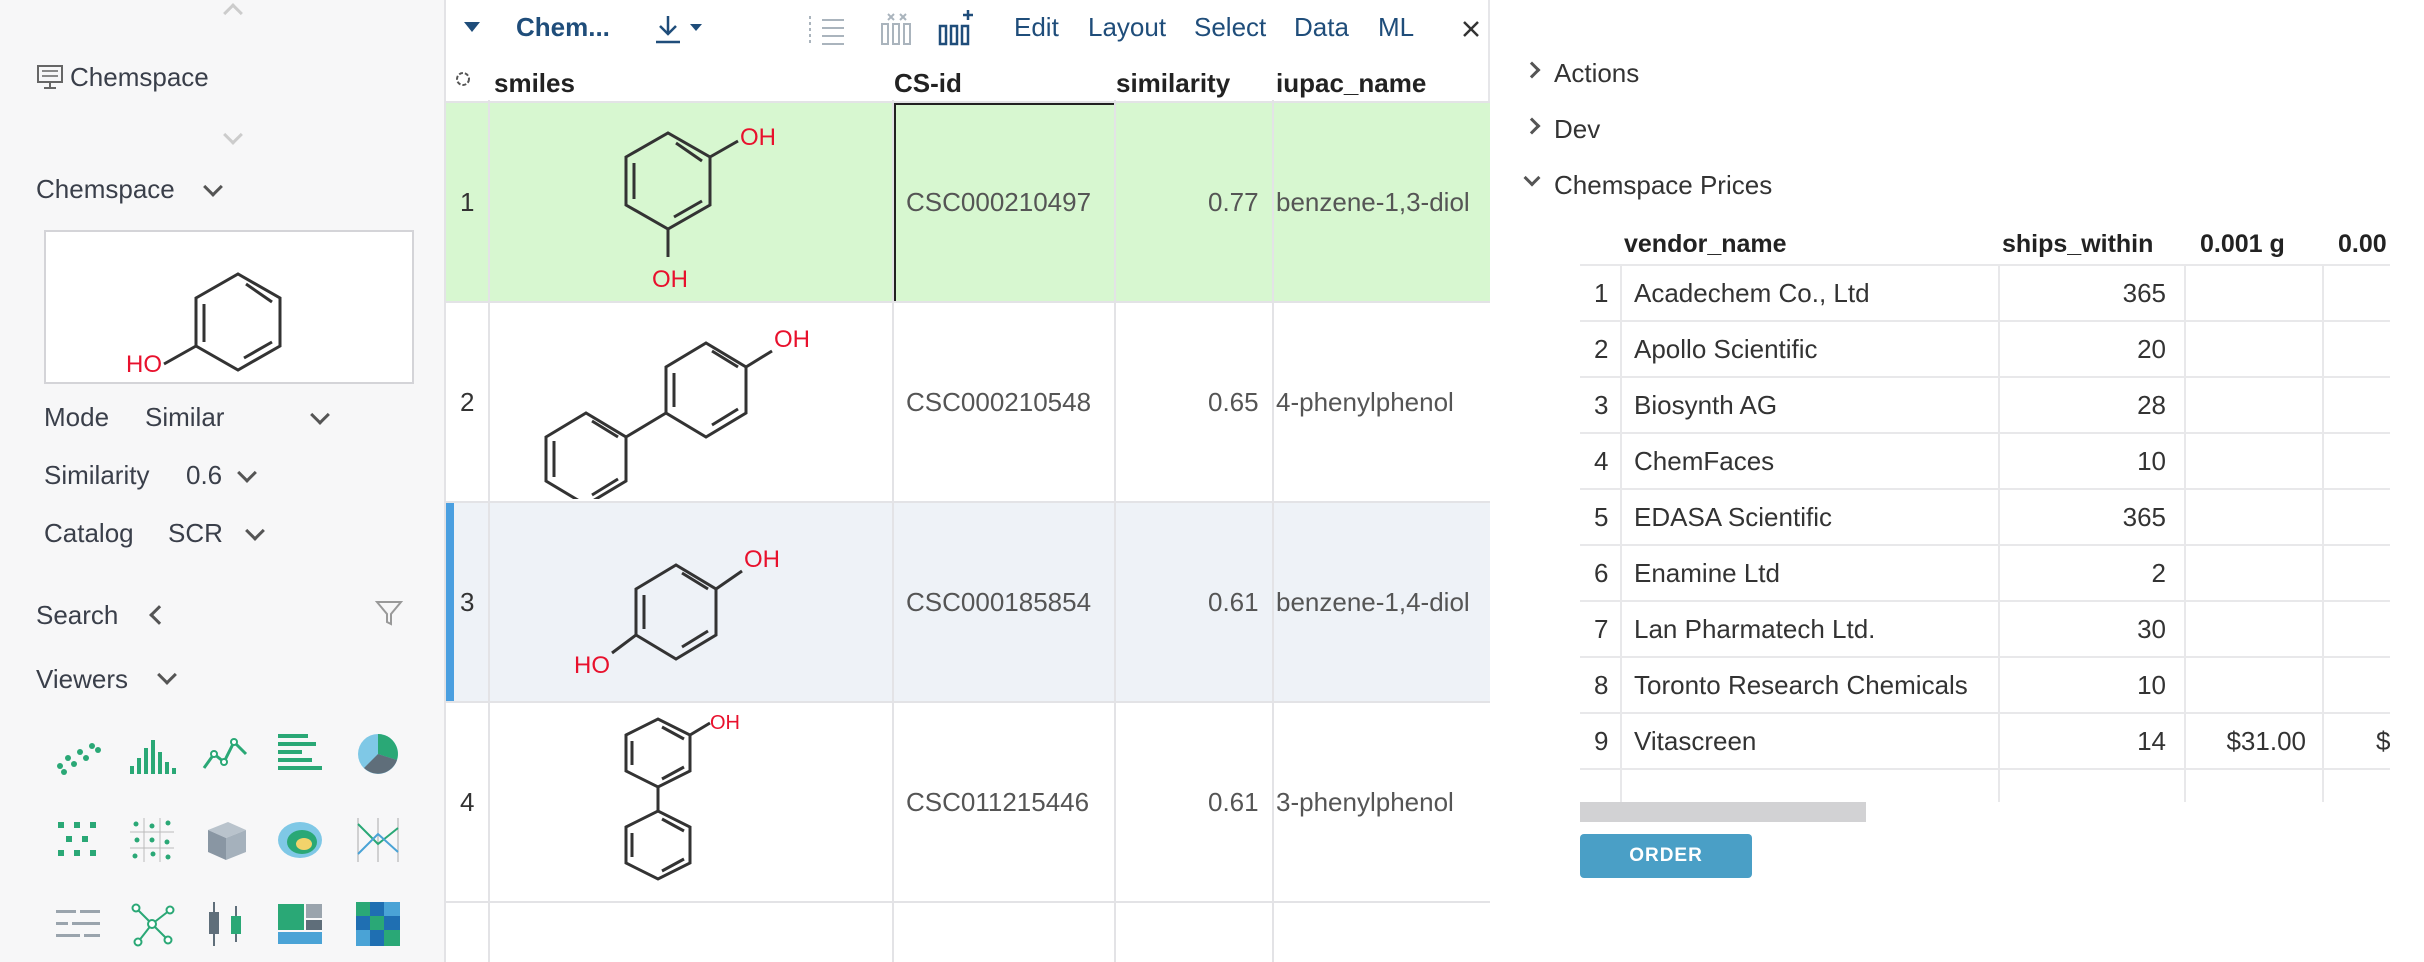 Image resolution: width=2424 pixels, height=962 pixels. What do you see at coordinates (1233, 202) in the screenshot?
I see `similarity-cell: 0.77` at bounding box center [1233, 202].